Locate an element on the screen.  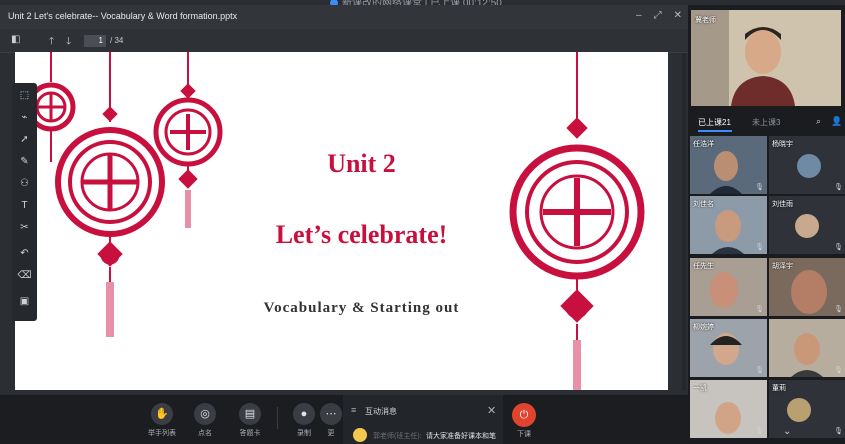
drawing-toolbar: ⬚ ⌁ ➚ ✎ ⚇ T ✂ ↶ ⌫ ▣ is located at coordinates (24, 202).